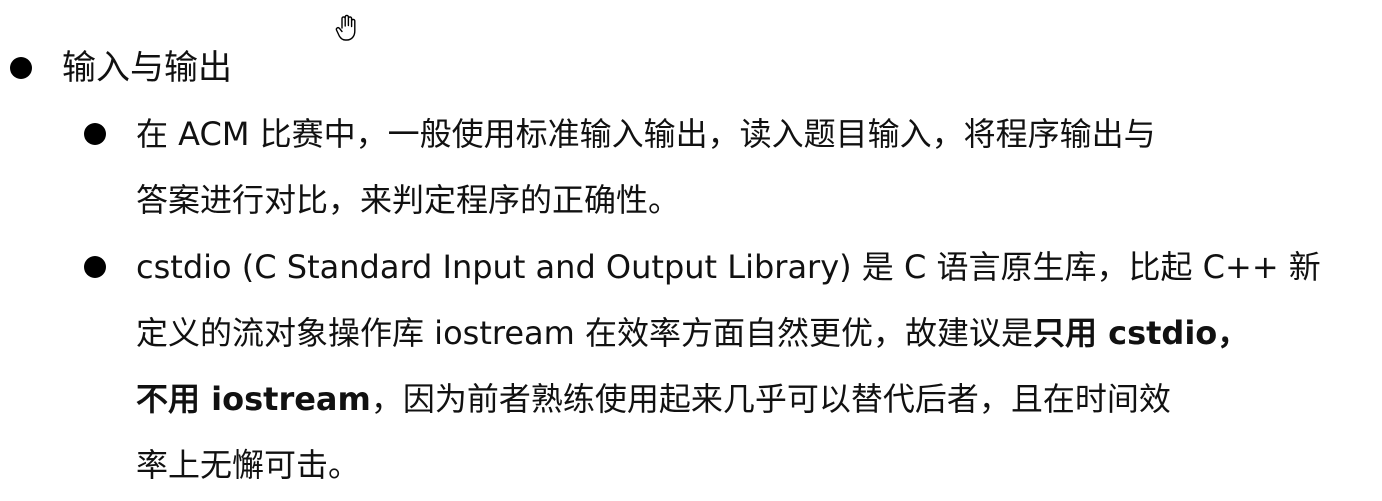 The image size is (1382, 501). I want to click on bold-text-run: 不用 iostream, so click(253, 399).